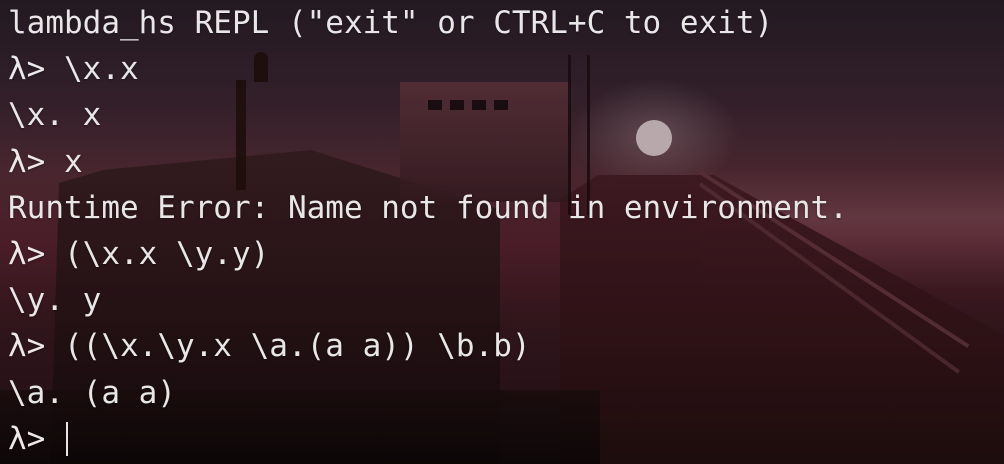 Image resolution: width=1004 pixels, height=464 pixels. I want to click on input-line: λ> (\x.x \y.y), so click(506, 254).